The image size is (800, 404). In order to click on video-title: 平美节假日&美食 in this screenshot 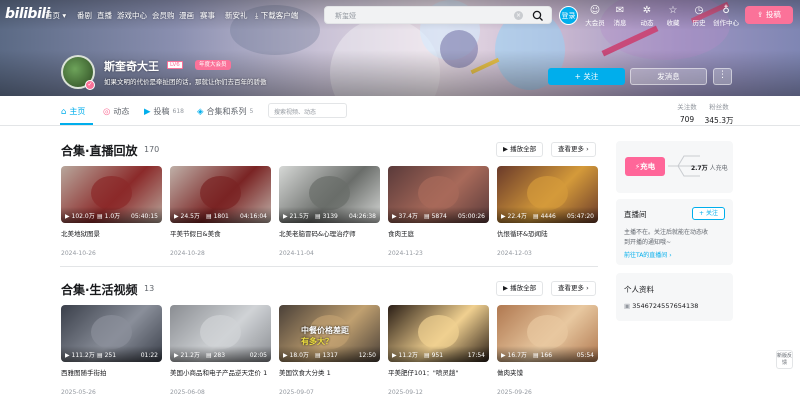, I will do `click(220, 233)`.